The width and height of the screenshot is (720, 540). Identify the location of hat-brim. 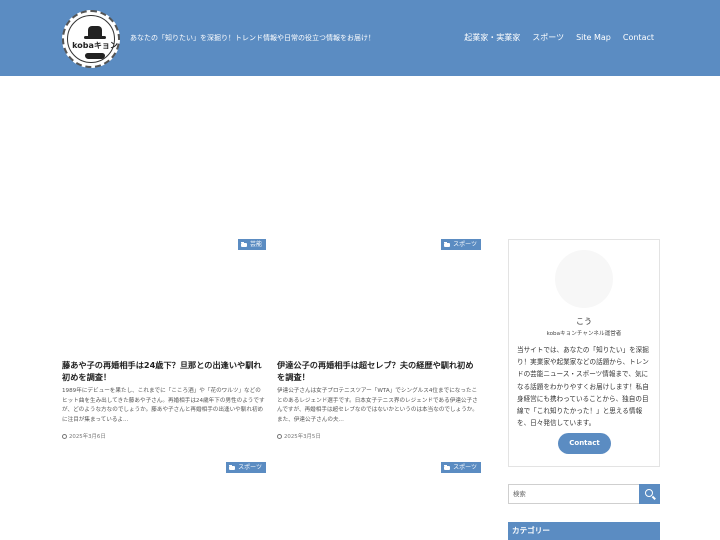
(95, 37).